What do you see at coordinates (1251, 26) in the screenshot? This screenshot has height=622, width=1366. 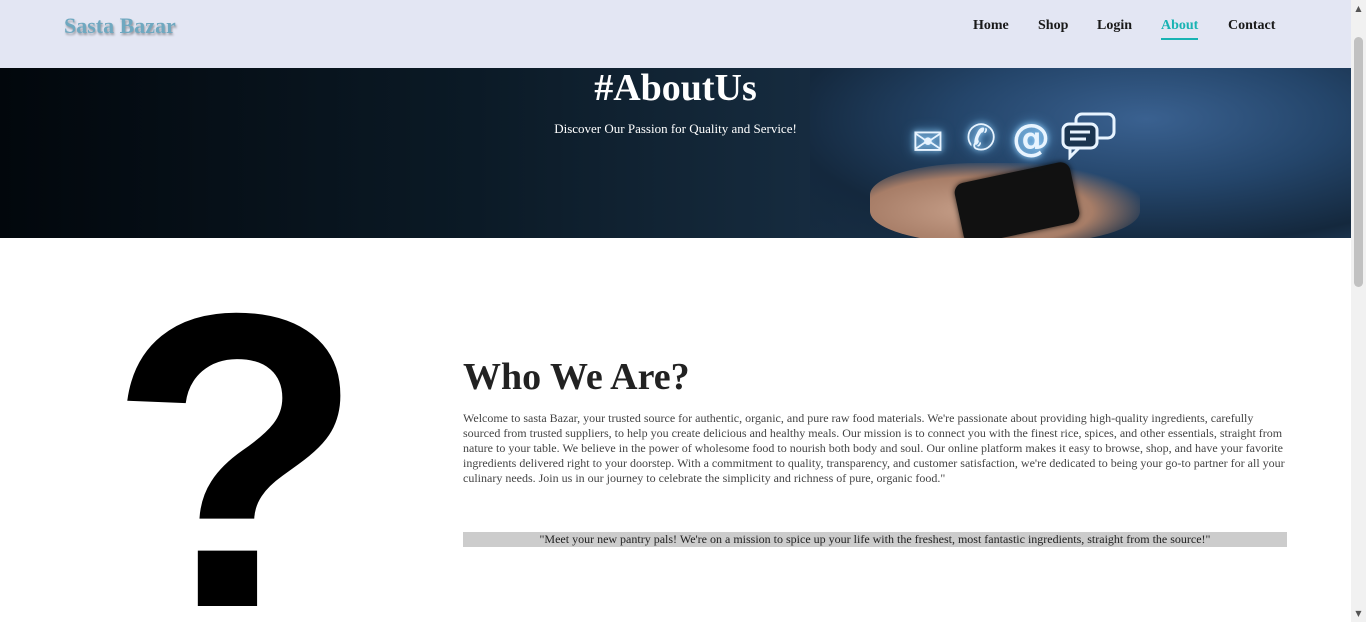 I see `nav-contact: Contact` at bounding box center [1251, 26].